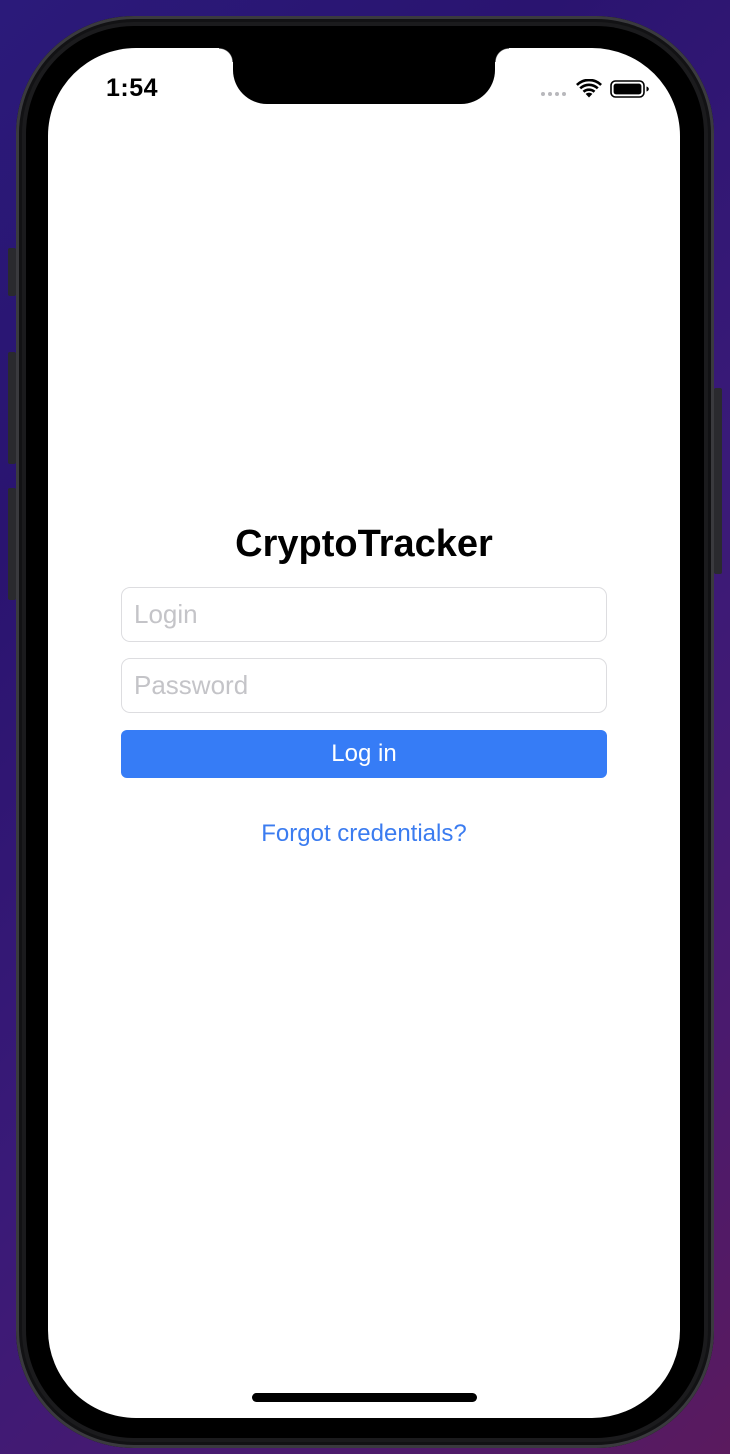 The image size is (730, 1454). I want to click on volume-down-button, so click(12, 544).